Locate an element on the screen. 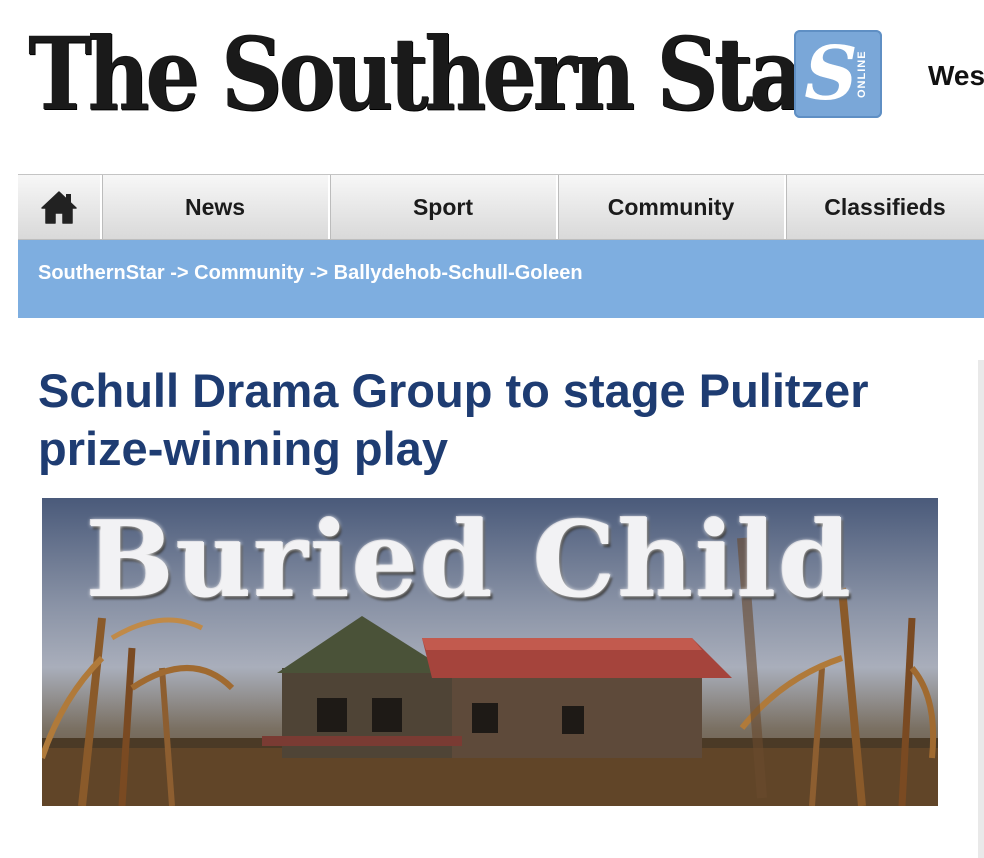  nav-home-button is located at coordinates (60, 207).